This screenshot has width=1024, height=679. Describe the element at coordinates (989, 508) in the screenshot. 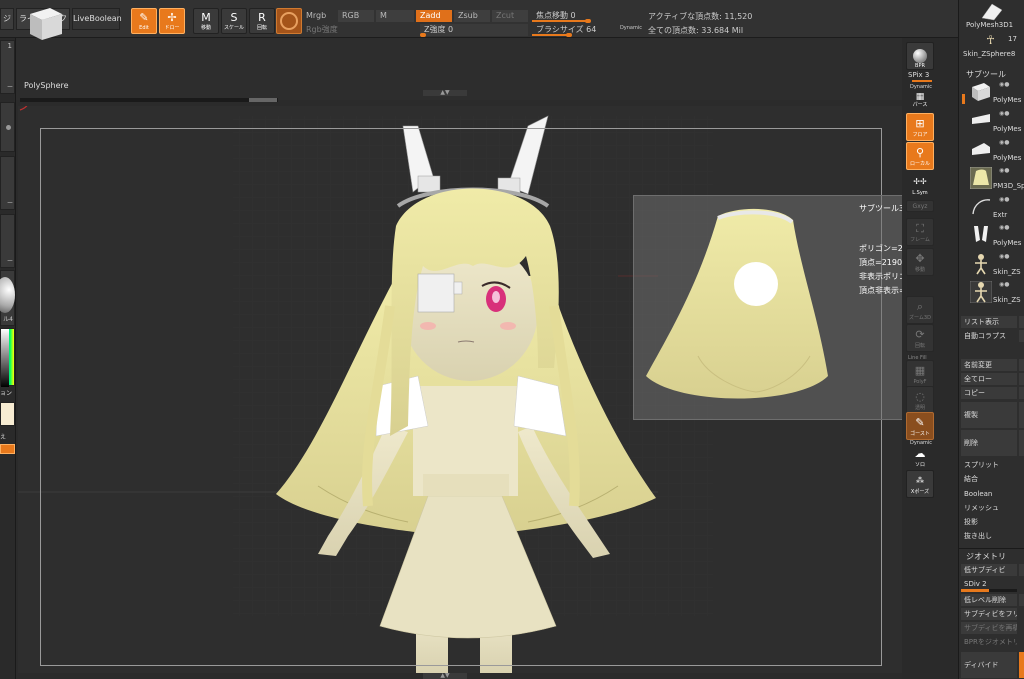

I see `remesh-button: リメッシュ` at that location.